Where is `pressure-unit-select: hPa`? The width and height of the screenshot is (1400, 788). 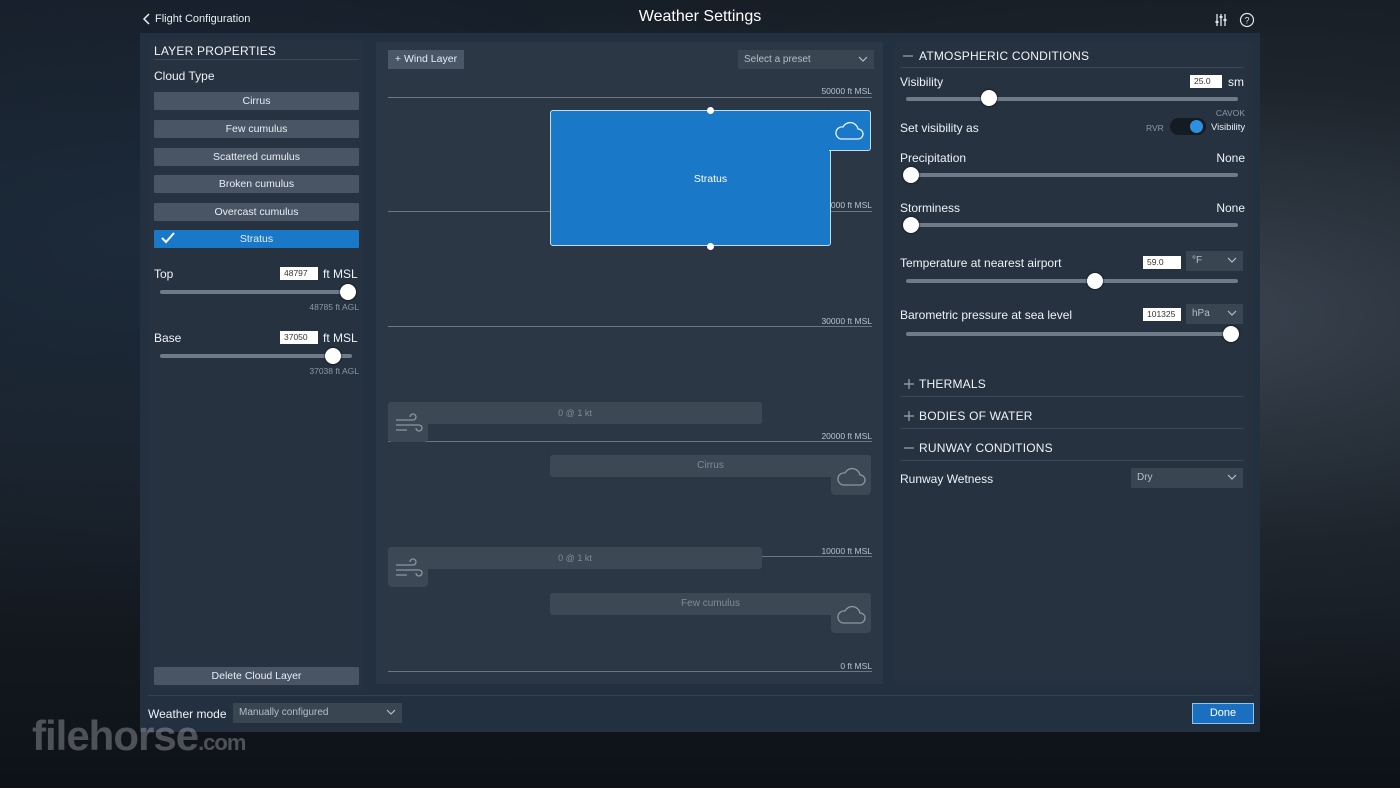 pressure-unit-select: hPa is located at coordinates (1214, 314).